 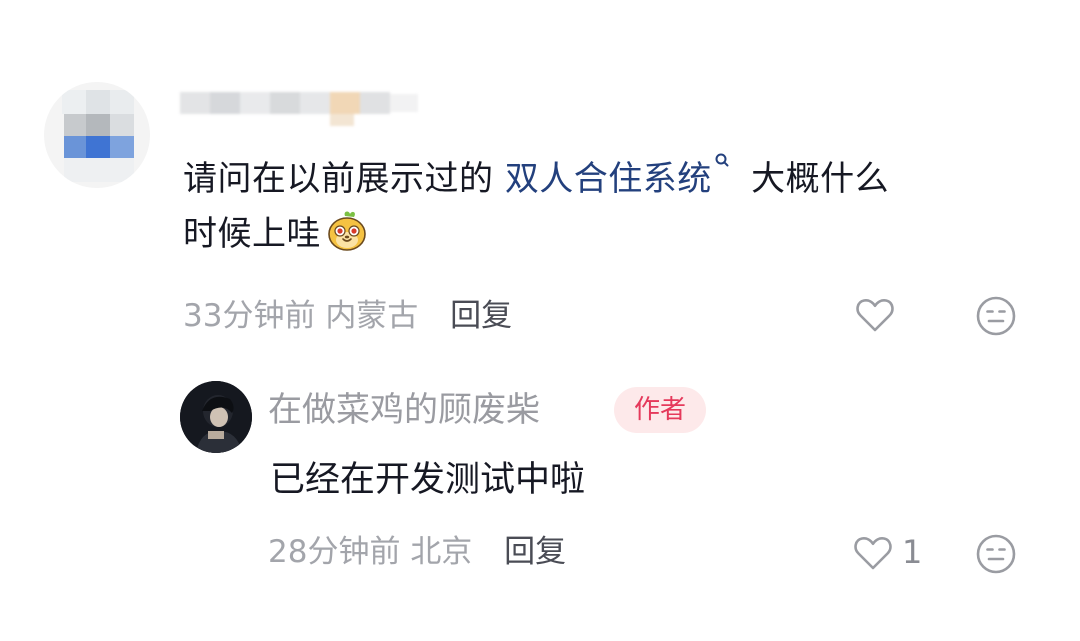 I want to click on author-badge: 作者, so click(x=660, y=410).